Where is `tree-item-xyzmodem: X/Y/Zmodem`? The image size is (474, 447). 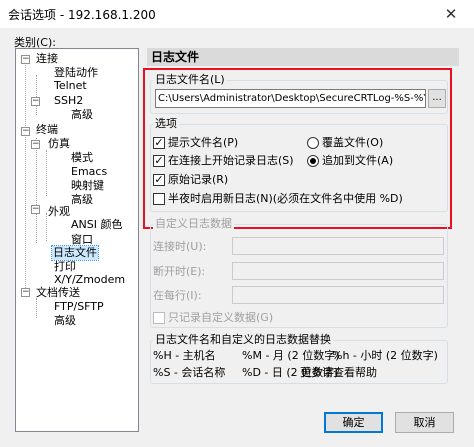 tree-item-xyzmodem: X/Y/Zmodem is located at coordinates (89, 280).